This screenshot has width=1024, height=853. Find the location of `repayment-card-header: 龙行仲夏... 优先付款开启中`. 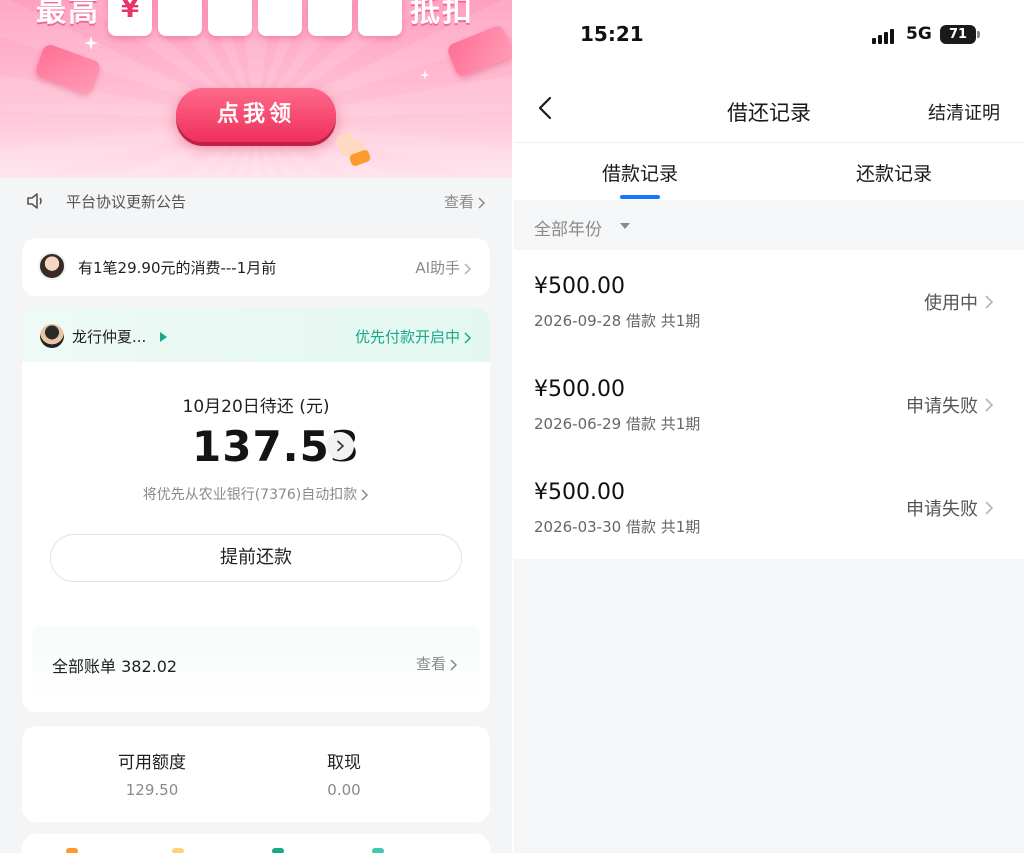

repayment-card-header: 龙行仲夏... 优先付款开启中 is located at coordinates (256, 335).